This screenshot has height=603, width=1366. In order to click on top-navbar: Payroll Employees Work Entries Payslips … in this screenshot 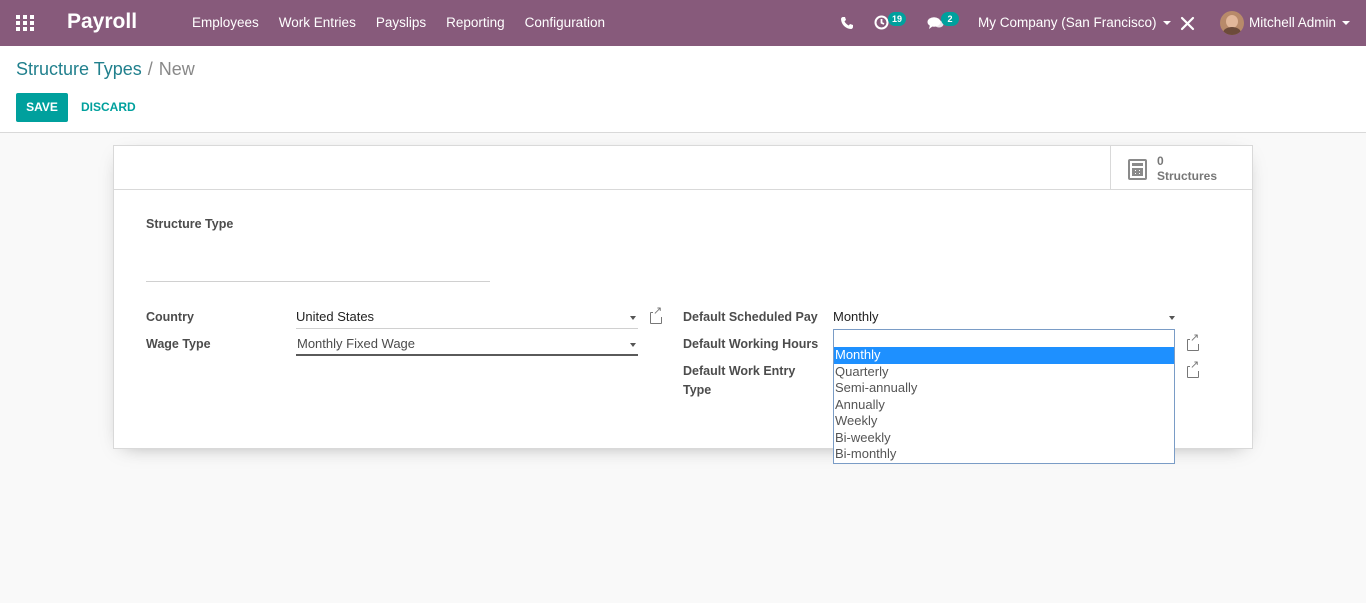, I will do `click(683, 23)`.